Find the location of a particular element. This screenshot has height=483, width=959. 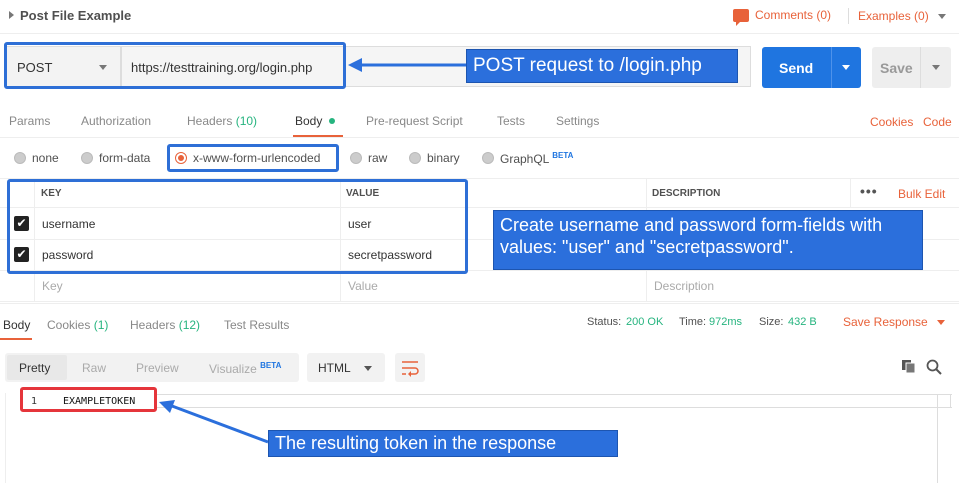

save-label: Save is located at coordinates (896, 68).